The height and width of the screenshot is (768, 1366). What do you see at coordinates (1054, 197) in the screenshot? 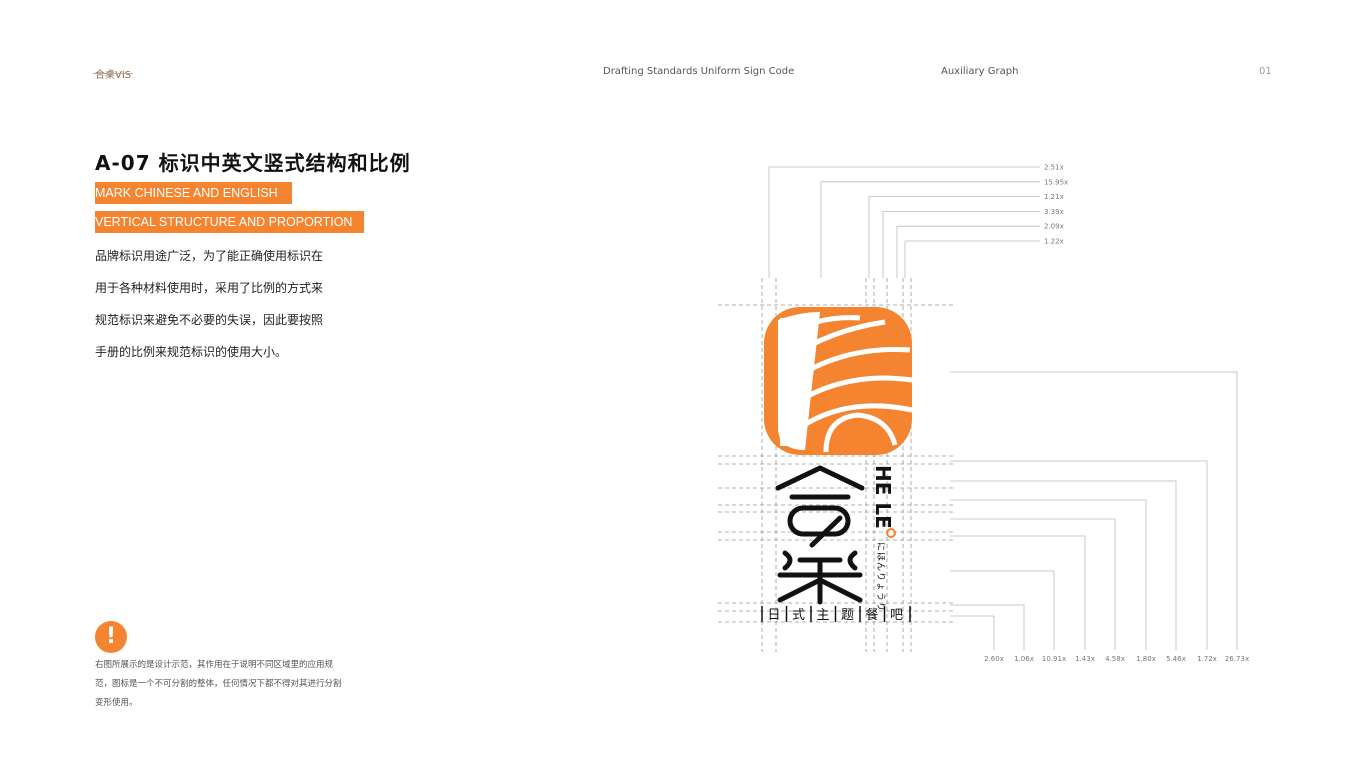
I see `ratio-label: 1.21x` at bounding box center [1054, 197].